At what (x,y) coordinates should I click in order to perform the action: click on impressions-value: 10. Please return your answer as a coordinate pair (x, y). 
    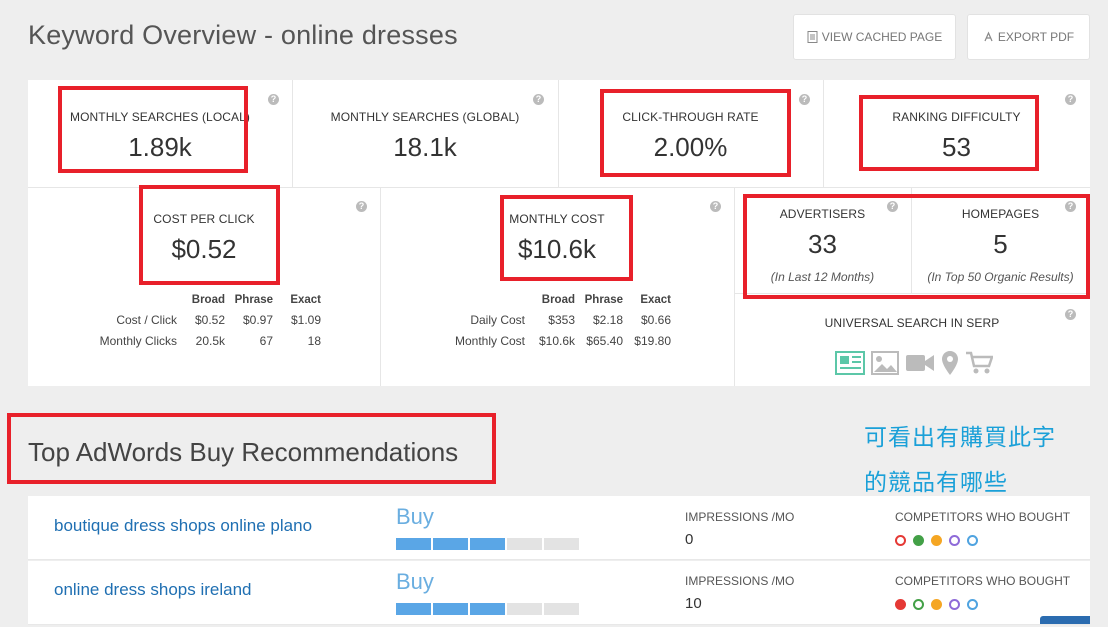
    Looking at the image, I should click on (693, 603).